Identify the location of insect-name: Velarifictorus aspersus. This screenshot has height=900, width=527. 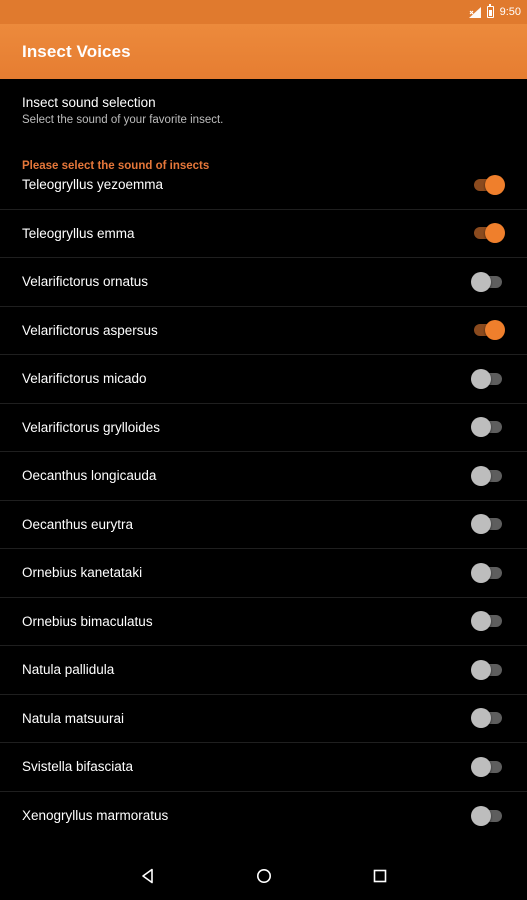
(90, 330).